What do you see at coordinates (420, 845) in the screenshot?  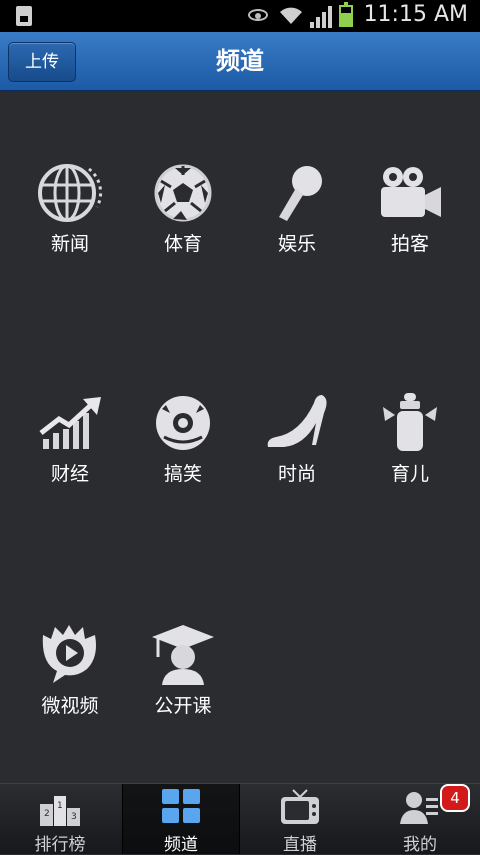 I see `tab-label: 我的` at bounding box center [420, 845].